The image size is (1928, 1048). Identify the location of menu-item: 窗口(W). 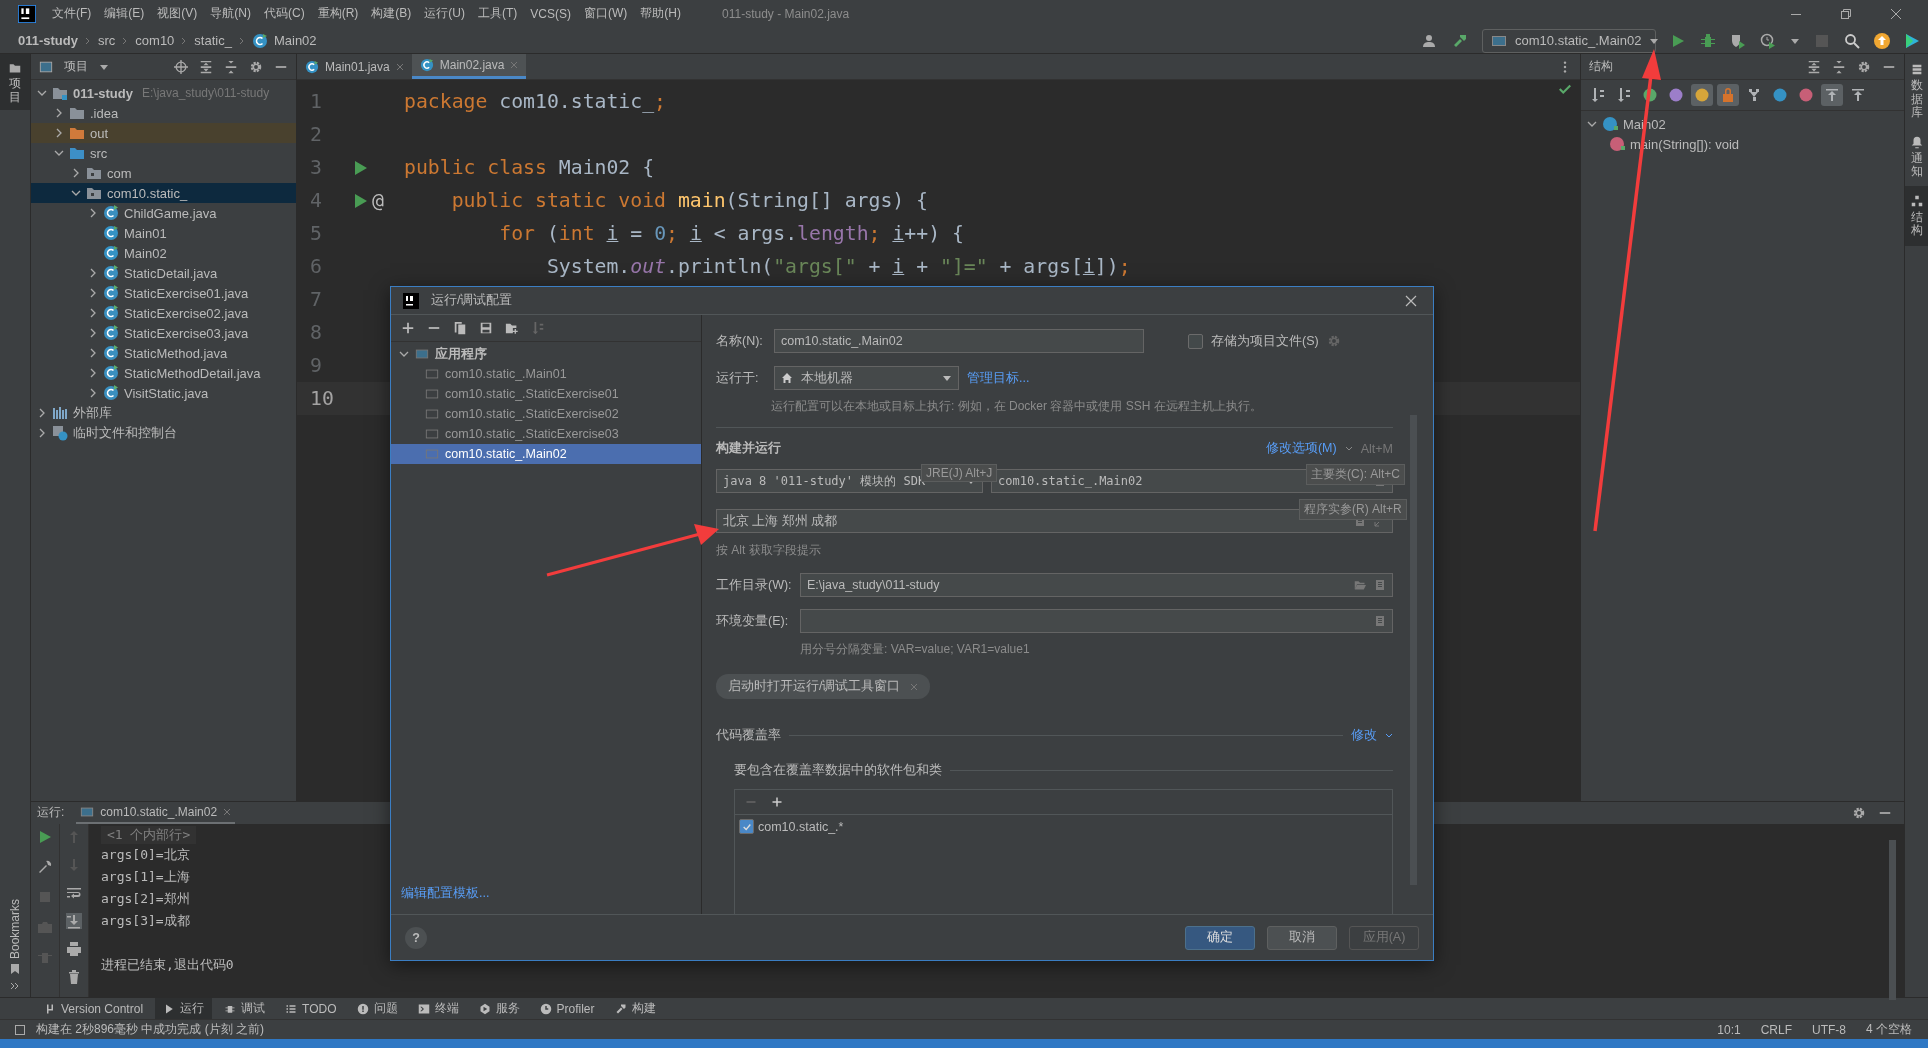
(606, 14).